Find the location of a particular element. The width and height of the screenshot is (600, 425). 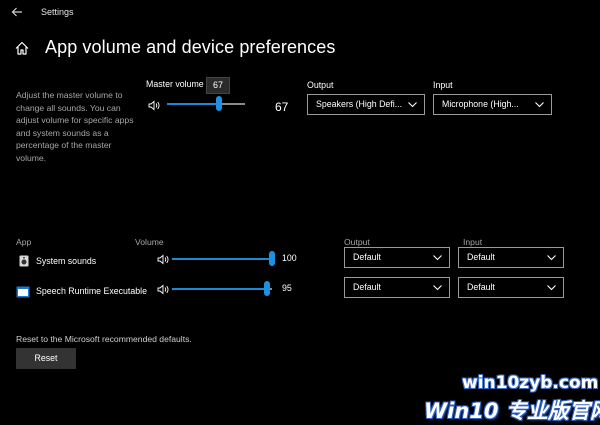

watermark-brand: Win10 专业版官网 is located at coordinates (512, 411).